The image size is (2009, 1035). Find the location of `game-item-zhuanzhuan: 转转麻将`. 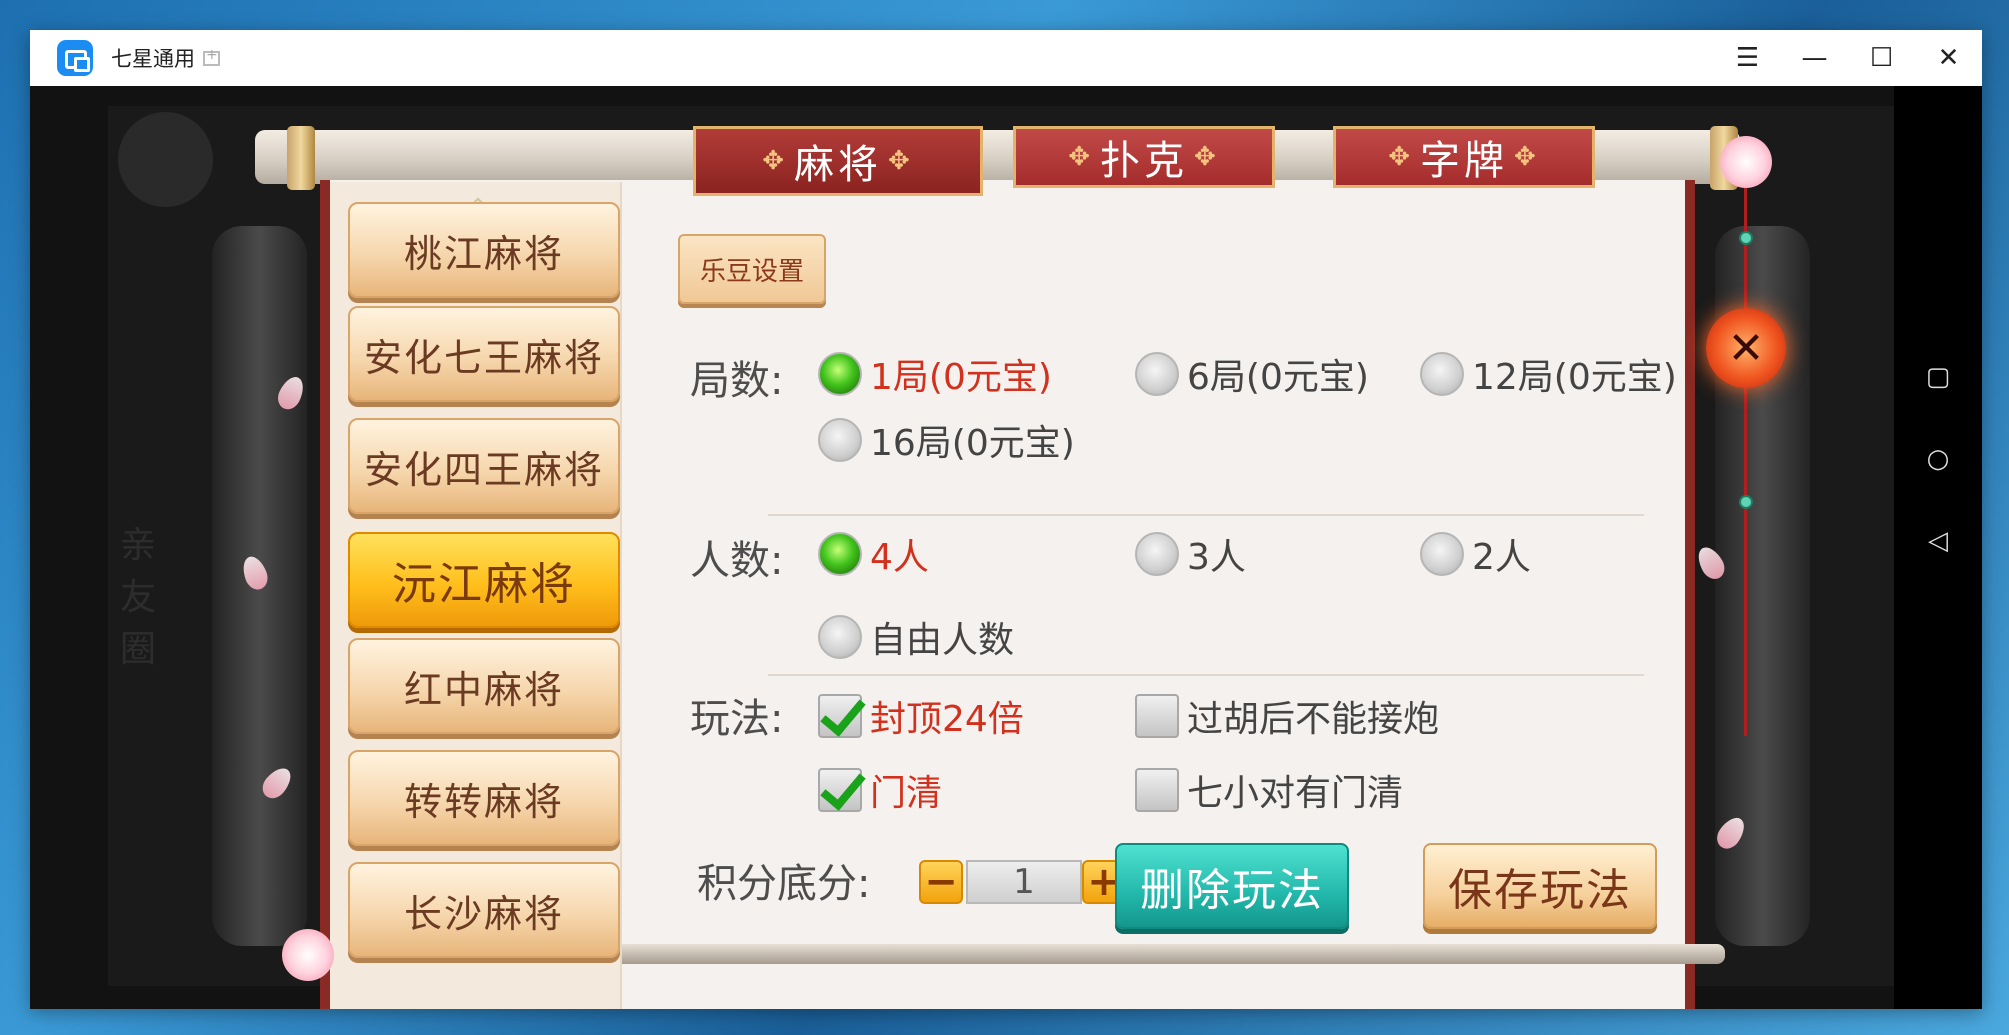

game-item-zhuanzhuan: 转转麻将 is located at coordinates (484, 798).